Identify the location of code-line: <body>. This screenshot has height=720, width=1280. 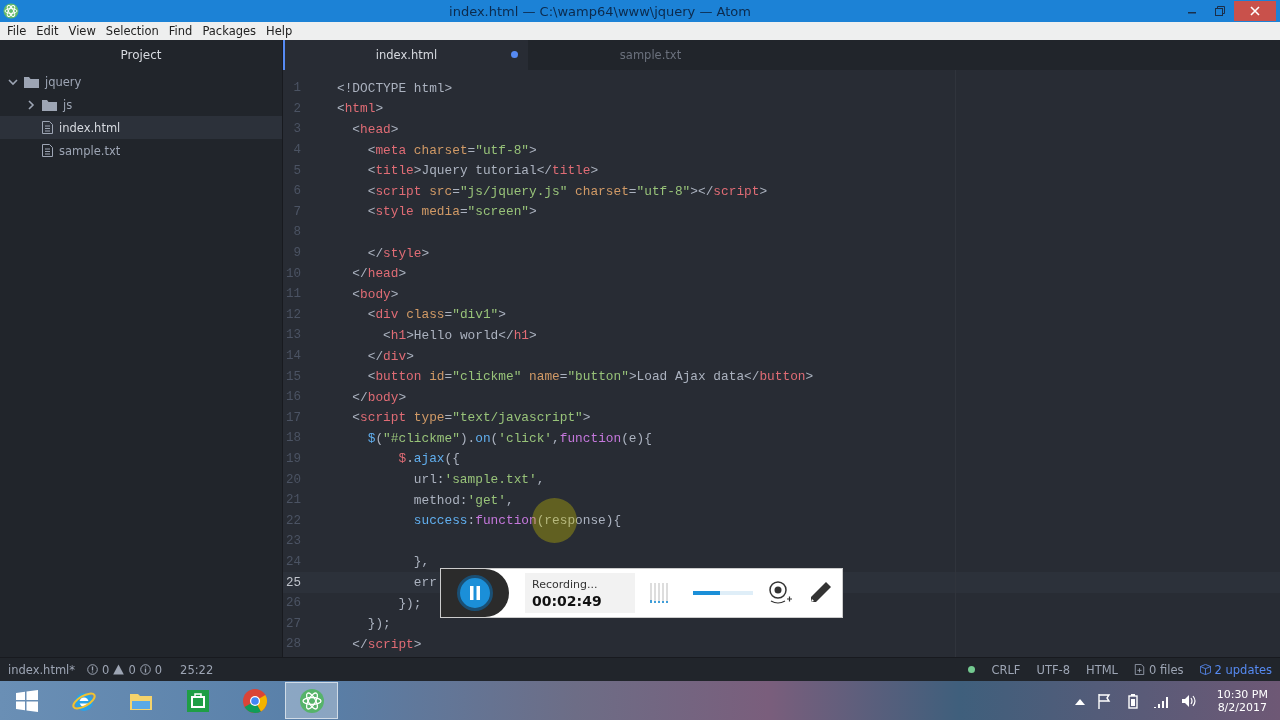
(375, 294).